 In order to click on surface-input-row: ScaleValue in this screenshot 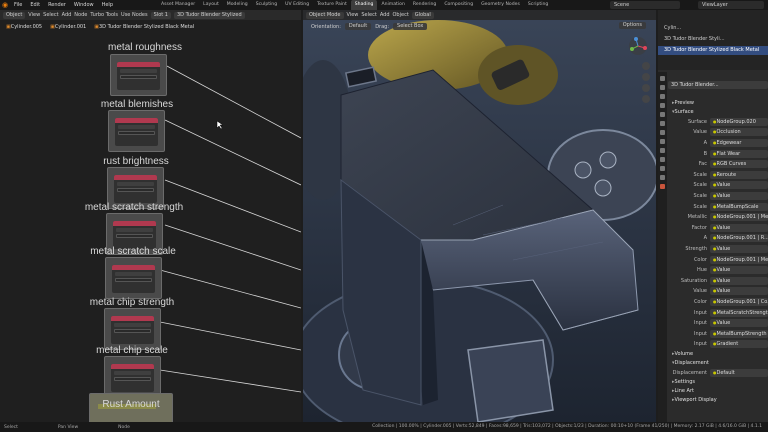, I will do `click(718, 185)`.